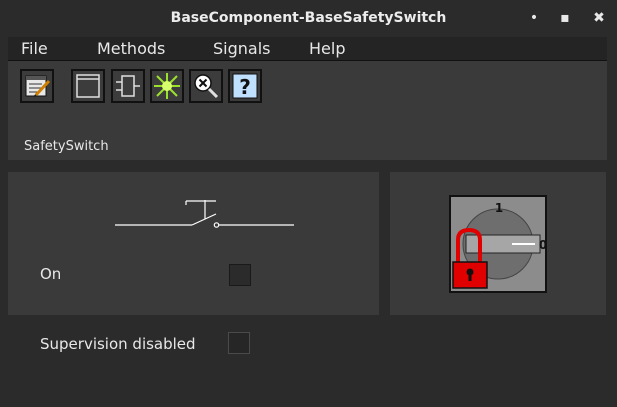 The width and height of the screenshot is (617, 407). I want to click on maximize-icon: ▪, so click(565, 18).